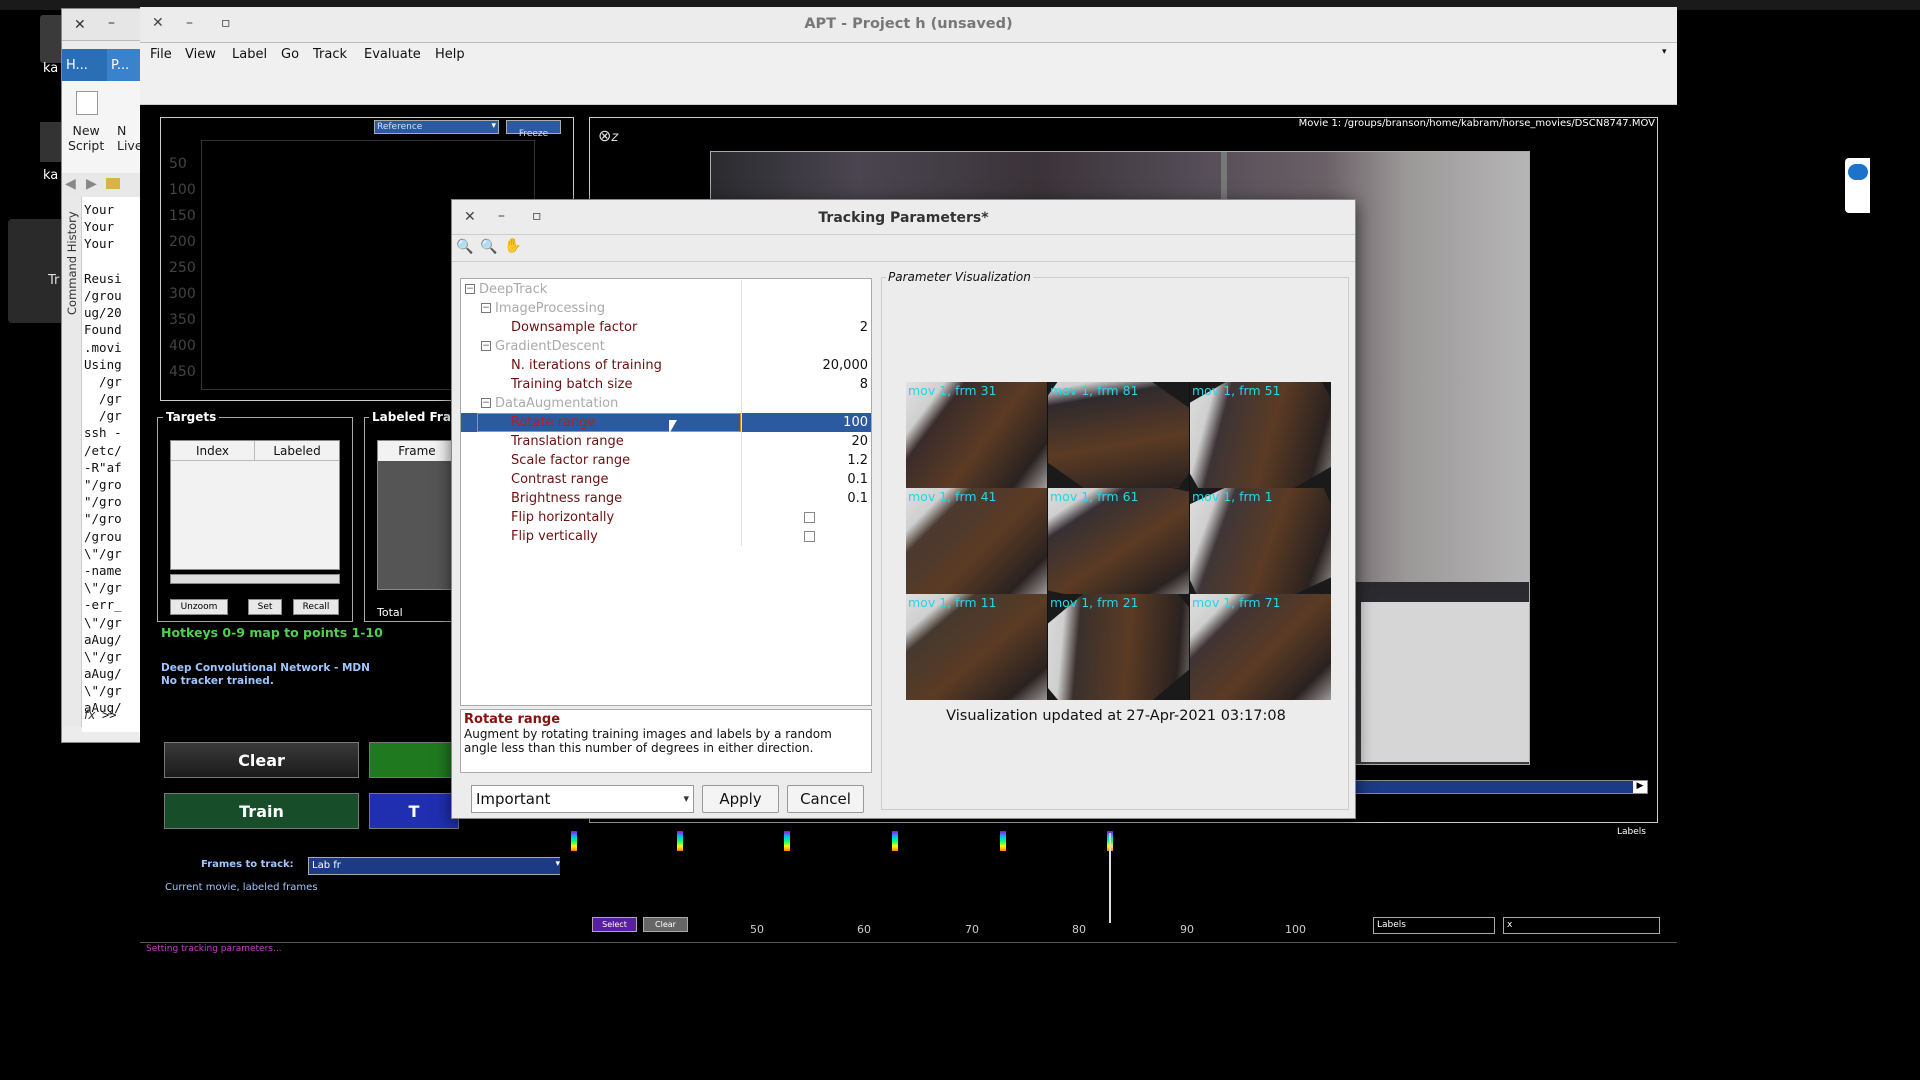 Image resolution: width=1920 pixels, height=1080 pixels. Describe the element at coordinates (740, 799) in the screenshot. I see `apply-button: Apply` at that location.